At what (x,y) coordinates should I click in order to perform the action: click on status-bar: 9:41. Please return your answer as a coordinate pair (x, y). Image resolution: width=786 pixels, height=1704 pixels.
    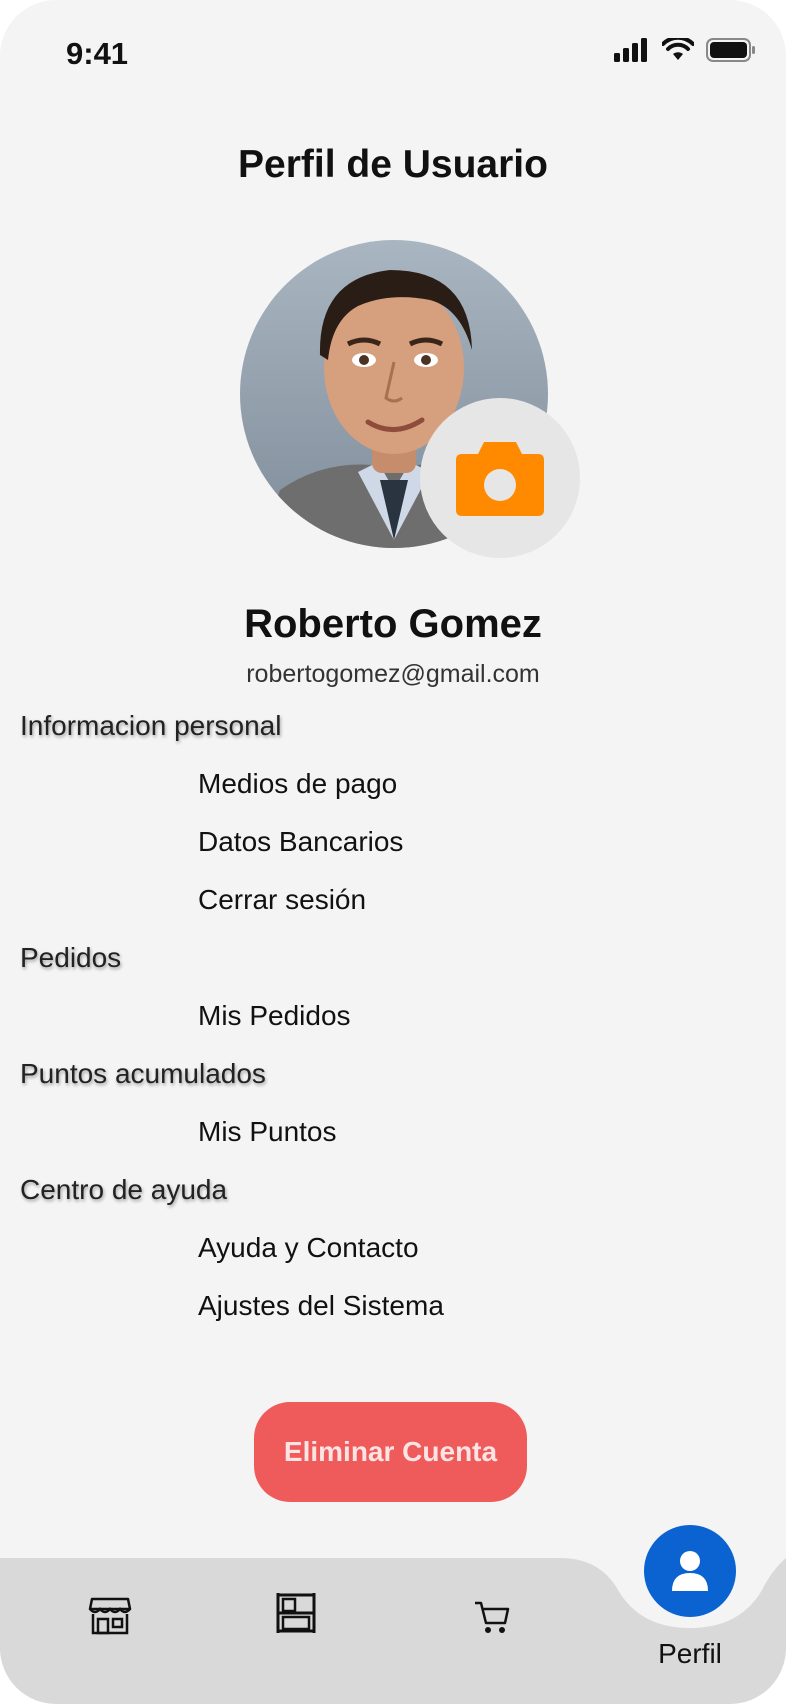
    Looking at the image, I should click on (393, 50).